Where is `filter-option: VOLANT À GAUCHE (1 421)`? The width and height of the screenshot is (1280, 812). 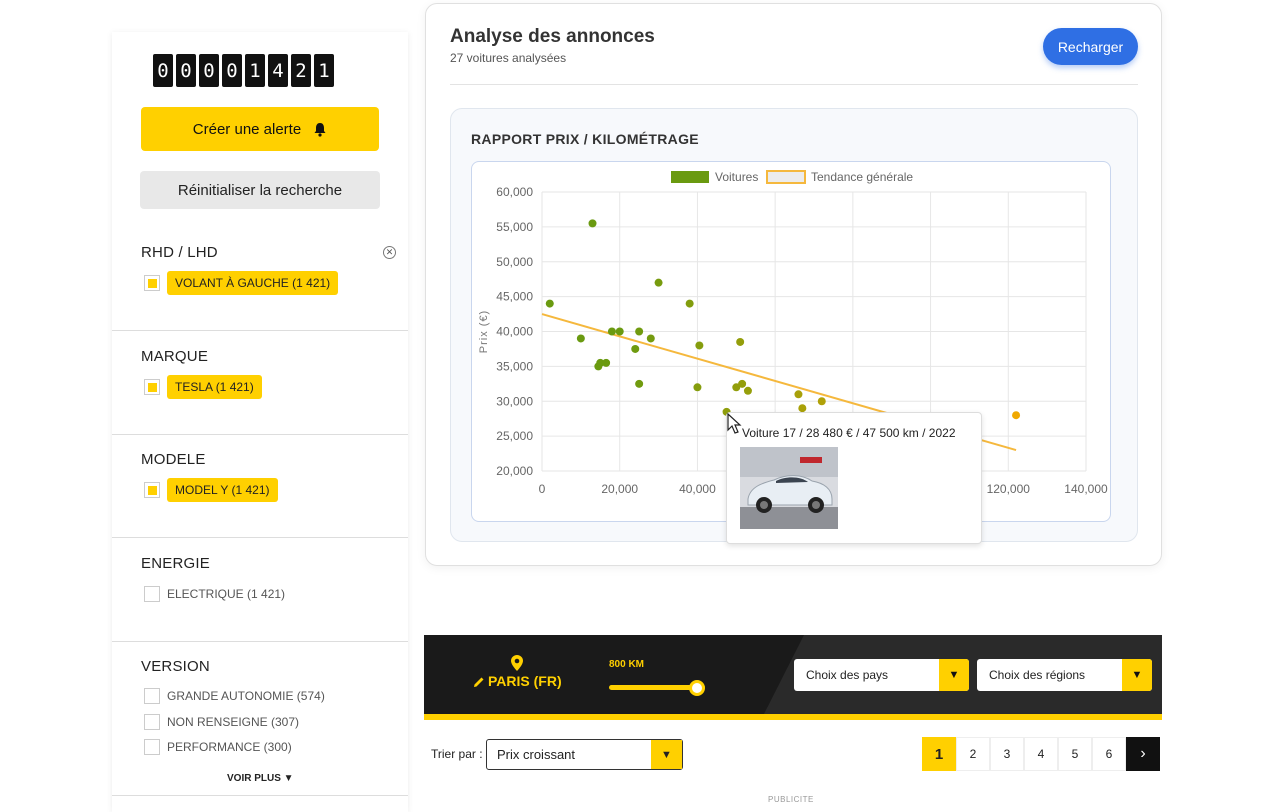
filter-option: VOLANT À GAUCHE (1 421) is located at coordinates (241, 283).